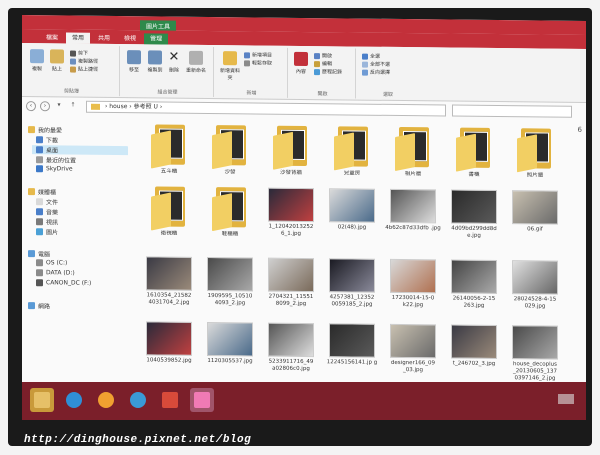 This screenshot has width=600, height=455. I want to click on history-button: 歷程記錄, so click(328, 71).